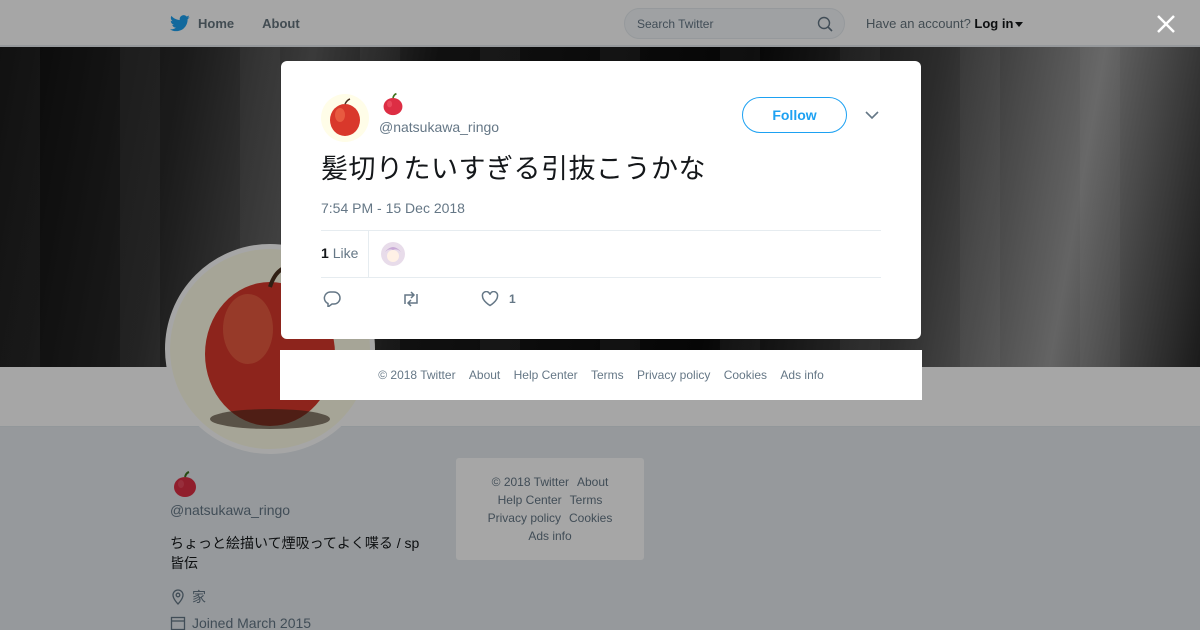  I want to click on modal-footer-cookies-link: Cookies, so click(745, 375).